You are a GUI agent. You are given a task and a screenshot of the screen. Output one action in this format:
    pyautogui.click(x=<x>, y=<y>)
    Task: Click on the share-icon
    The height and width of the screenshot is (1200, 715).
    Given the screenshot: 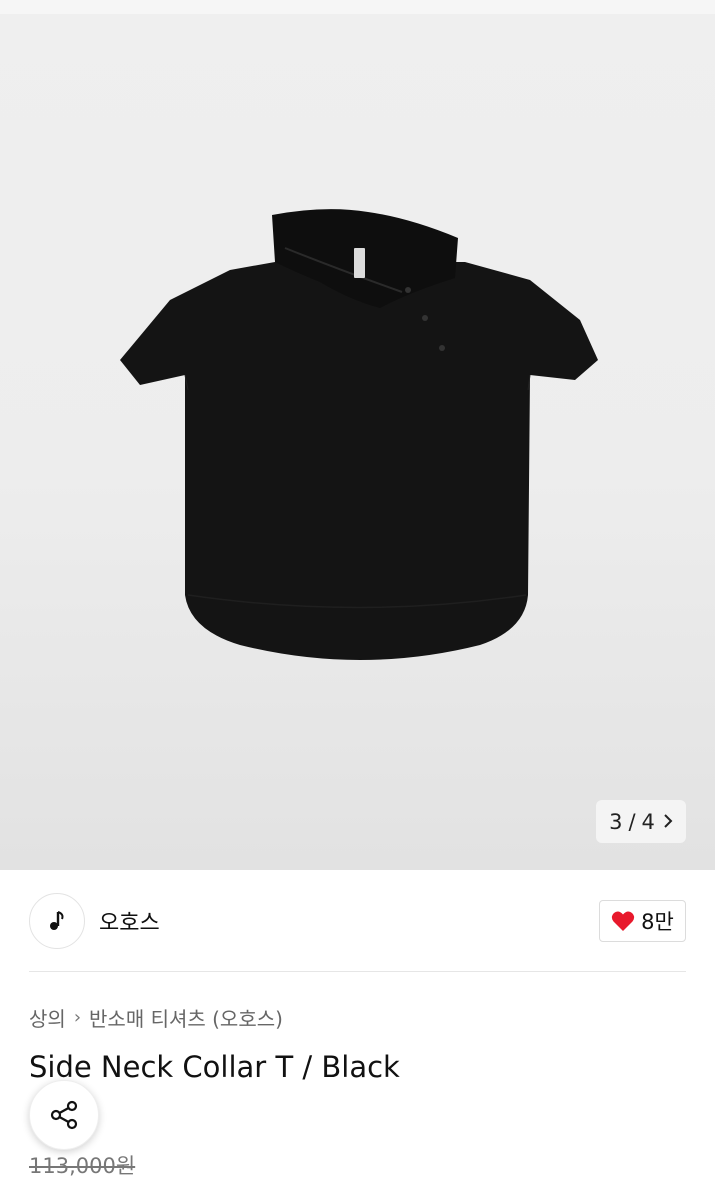 What is the action you would take?
    pyautogui.click(x=64, y=1115)
    